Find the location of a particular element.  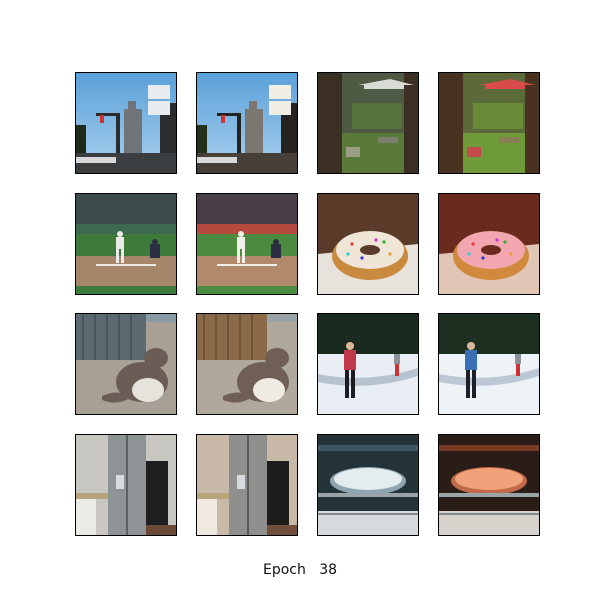

image-tile-donut-output is located at coordinates (489, 244).